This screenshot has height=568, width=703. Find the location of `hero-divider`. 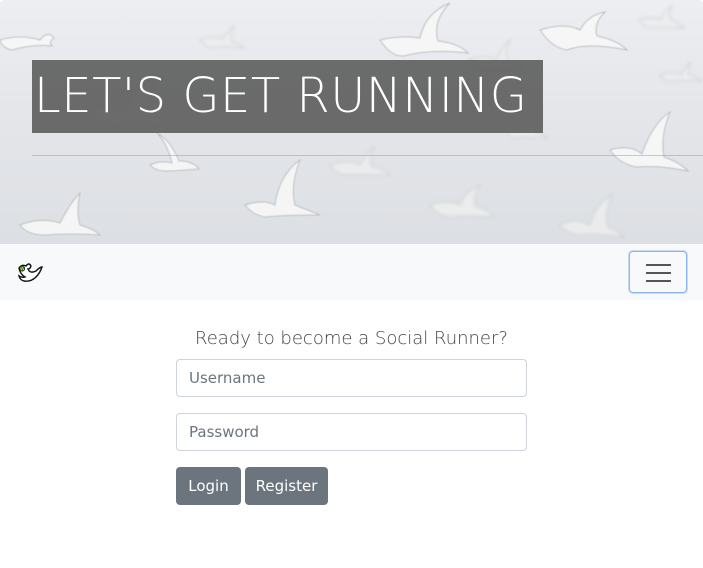

hero-divider is located at coordinates (367, 155).